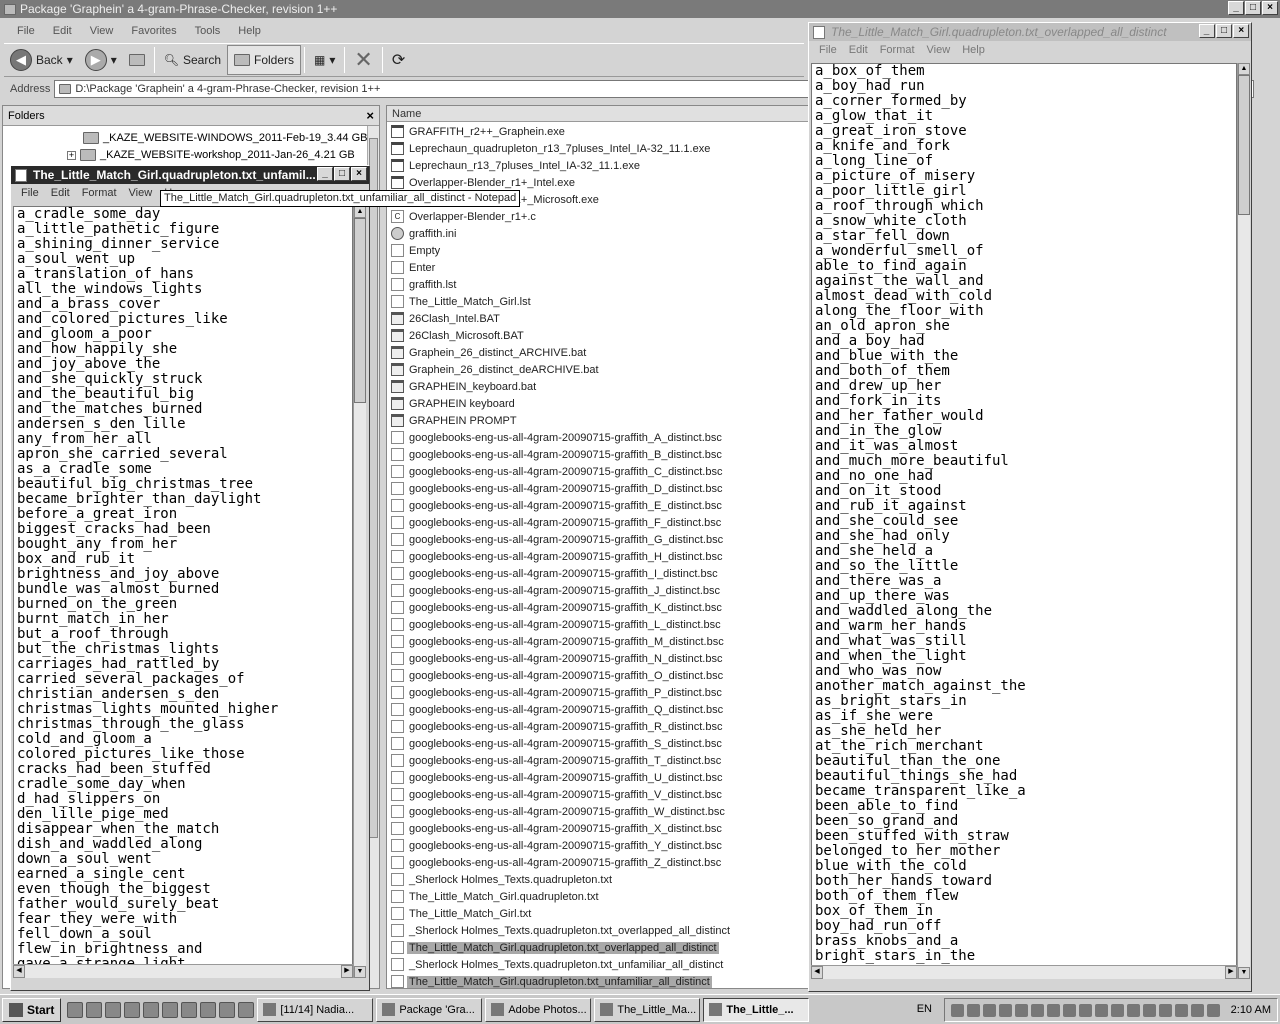 The height and width of the screenshot is (1024, 1280). I want to click on forward-button: ▶ ▾, so click(101, 60).